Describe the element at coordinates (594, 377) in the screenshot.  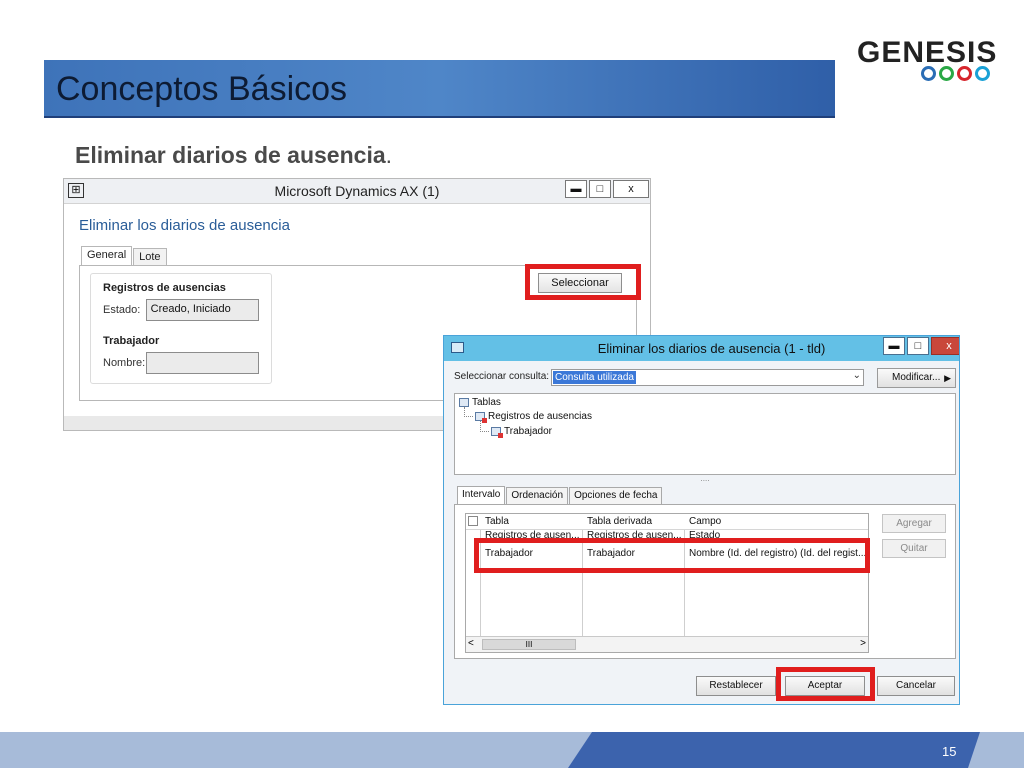
I see `query-value: Consulta utilizada` at that location.